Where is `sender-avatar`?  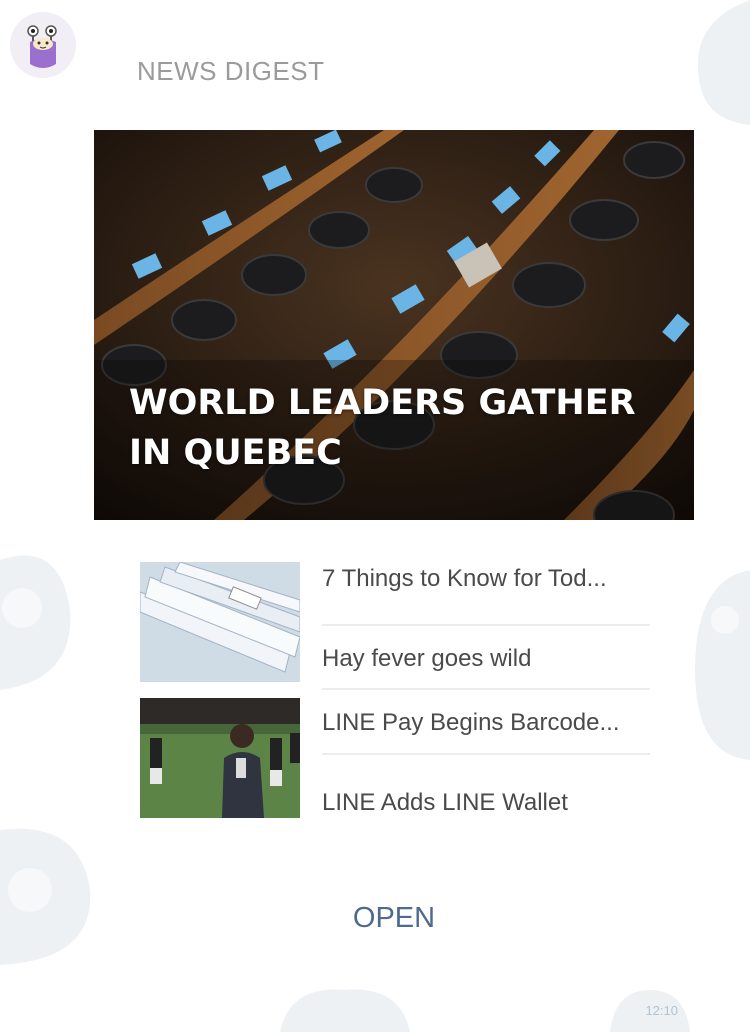
sender-avatar is located at coordinates (43, 45).